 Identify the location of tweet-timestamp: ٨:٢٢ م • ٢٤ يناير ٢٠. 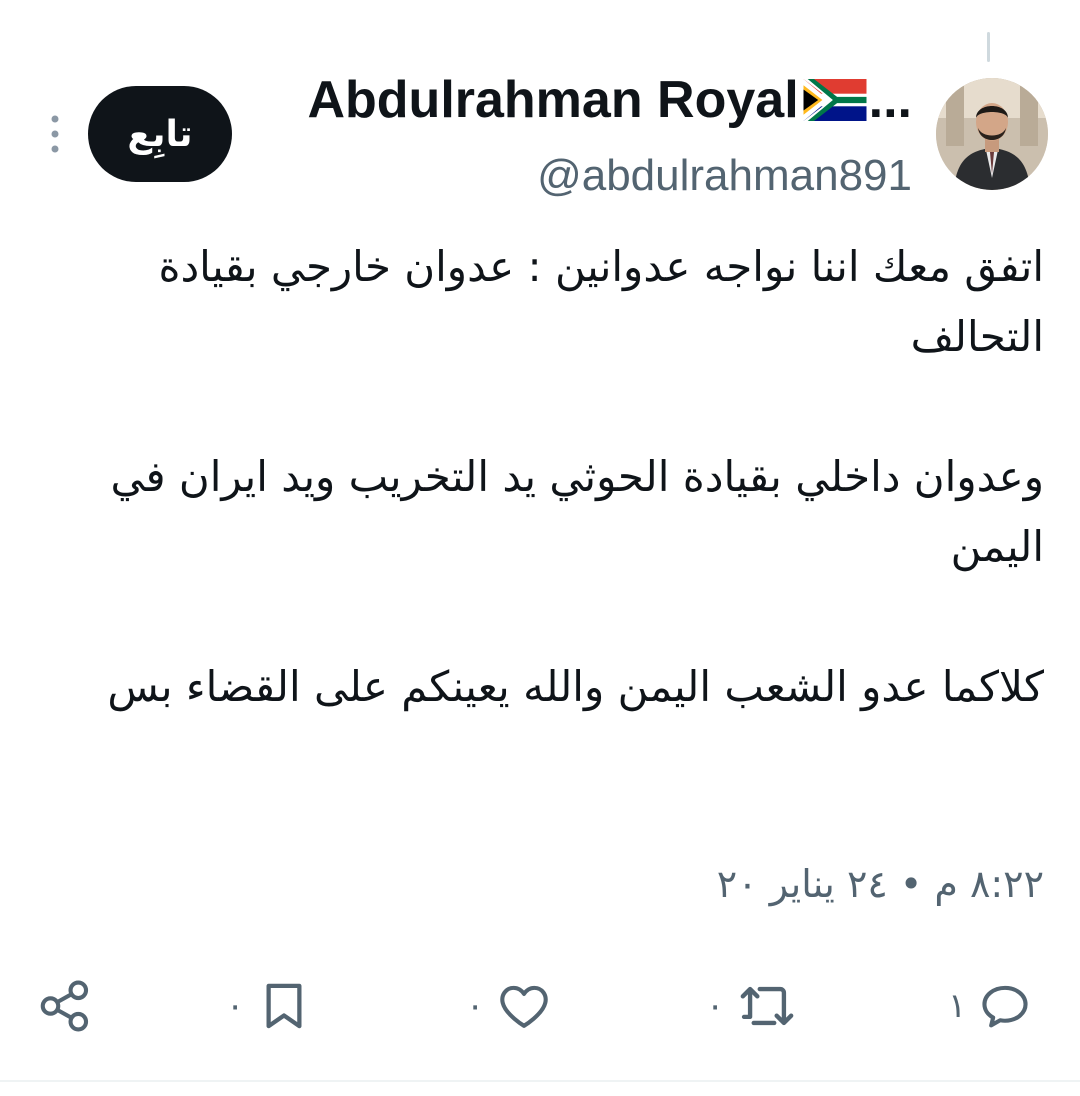
(880, 884).